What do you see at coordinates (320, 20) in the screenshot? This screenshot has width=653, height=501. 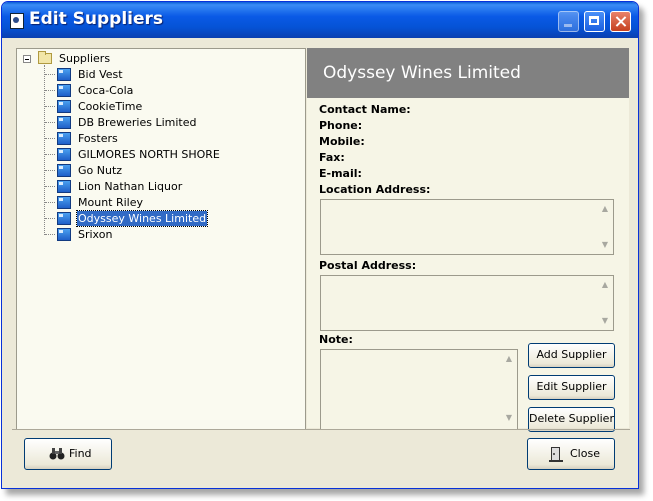 I see `title-bar: Edit Suppliers` at bounding box center [320, 20].